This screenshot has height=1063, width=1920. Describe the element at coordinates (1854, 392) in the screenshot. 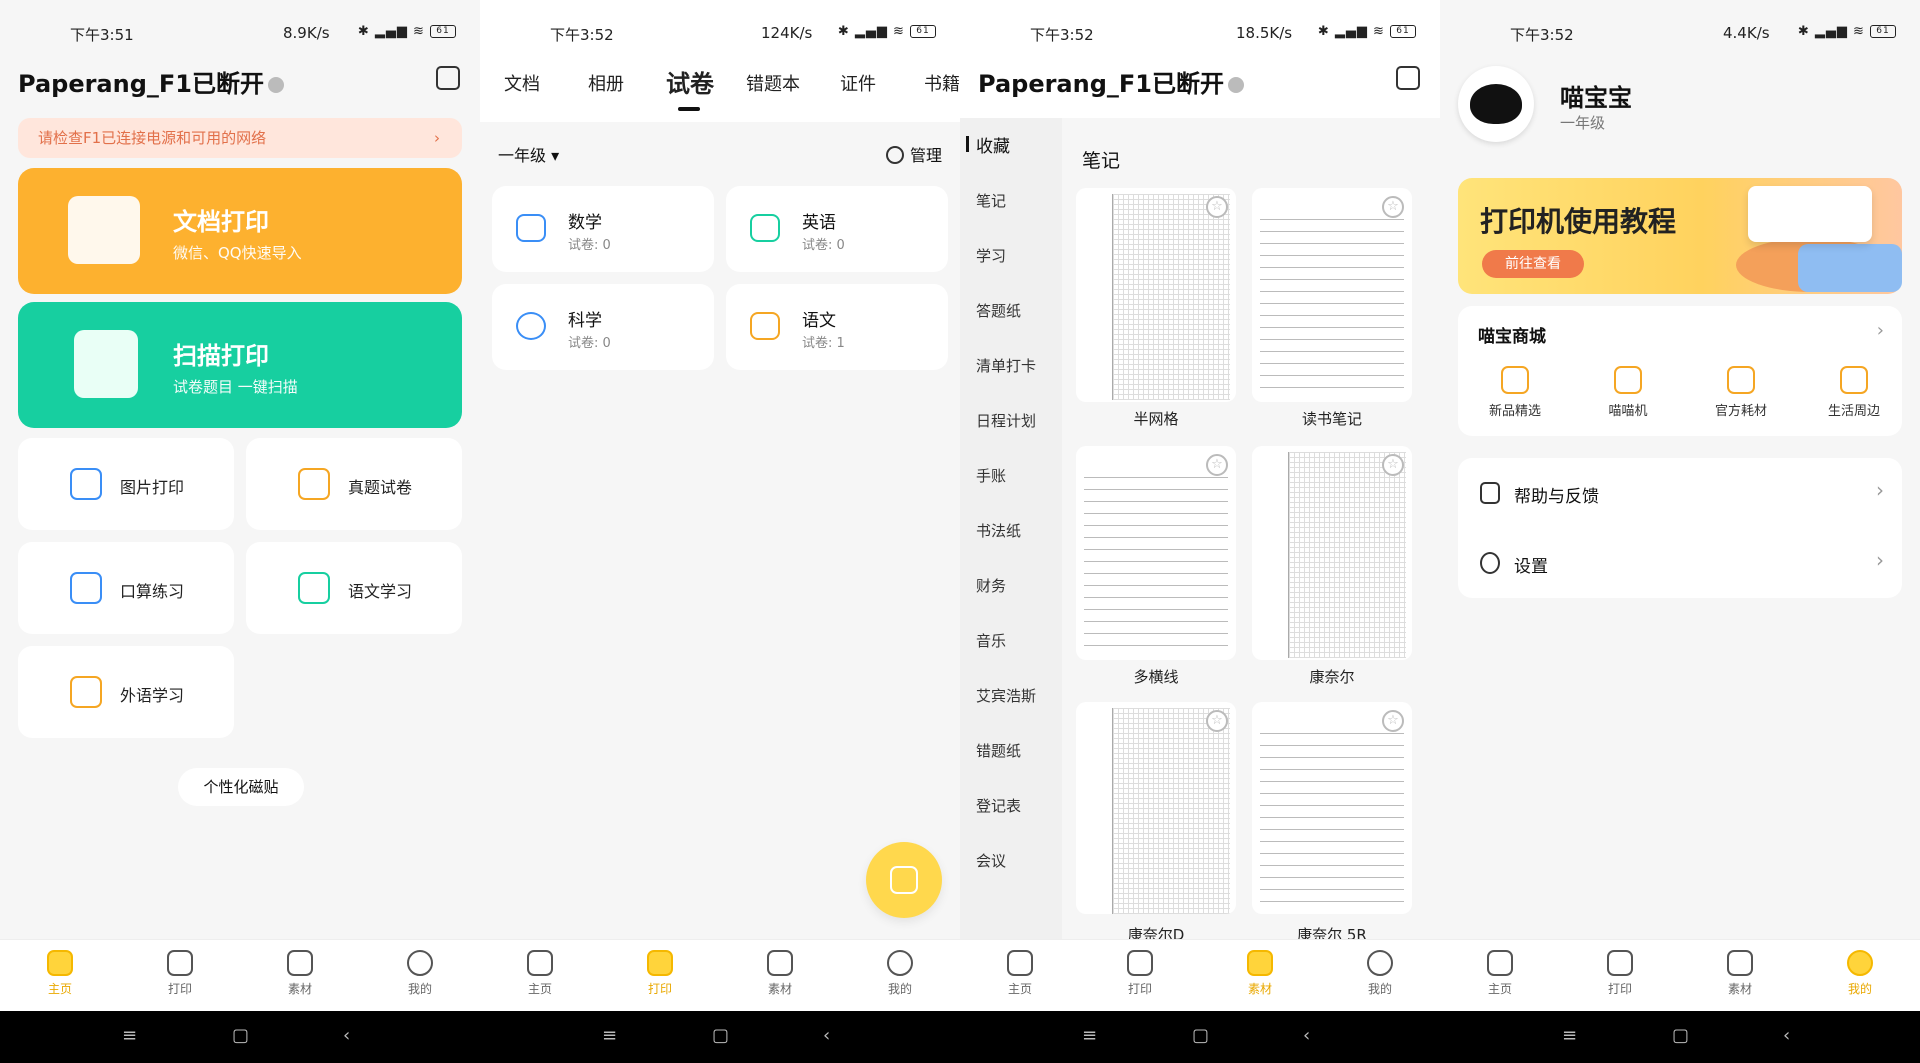

I see `shop-item-lifestyle: 生活周边` at that location.